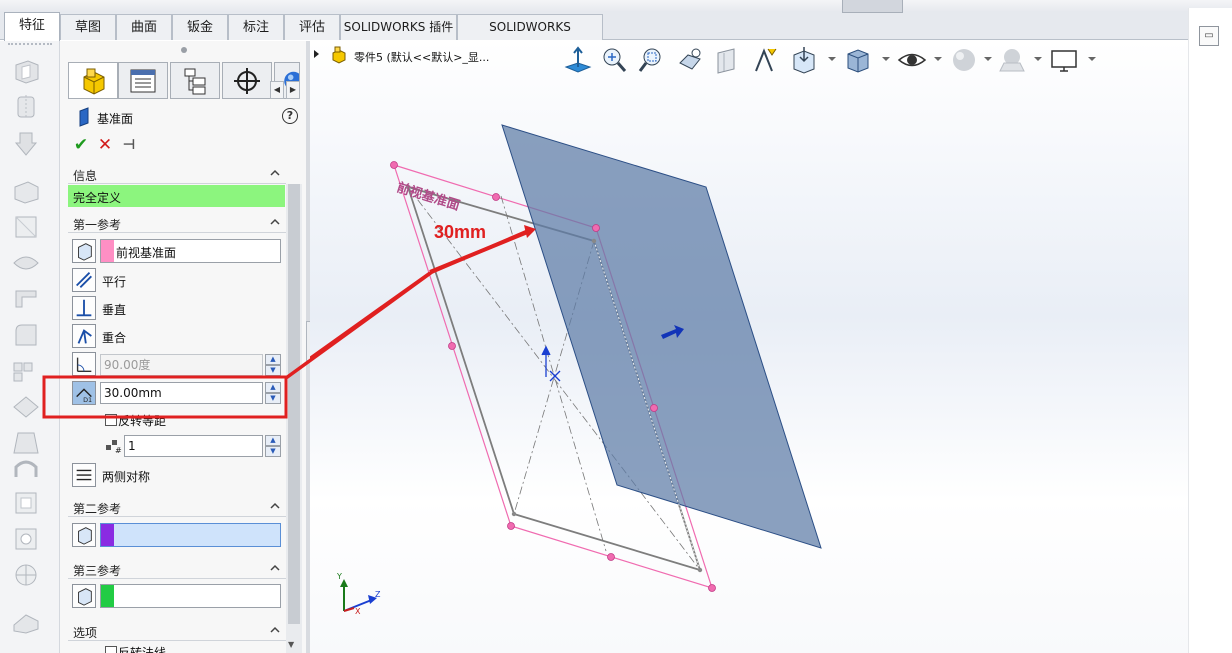  What do you see at coordinates (26, 443) in the screenshot?
I see `draft-icon` at bounding box center [26, 443].